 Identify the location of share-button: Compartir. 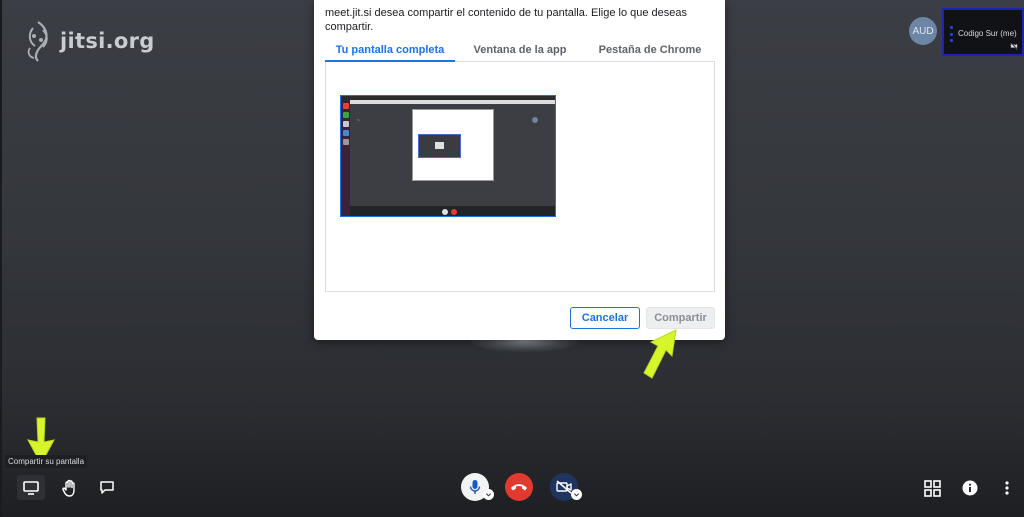
(680, 318).